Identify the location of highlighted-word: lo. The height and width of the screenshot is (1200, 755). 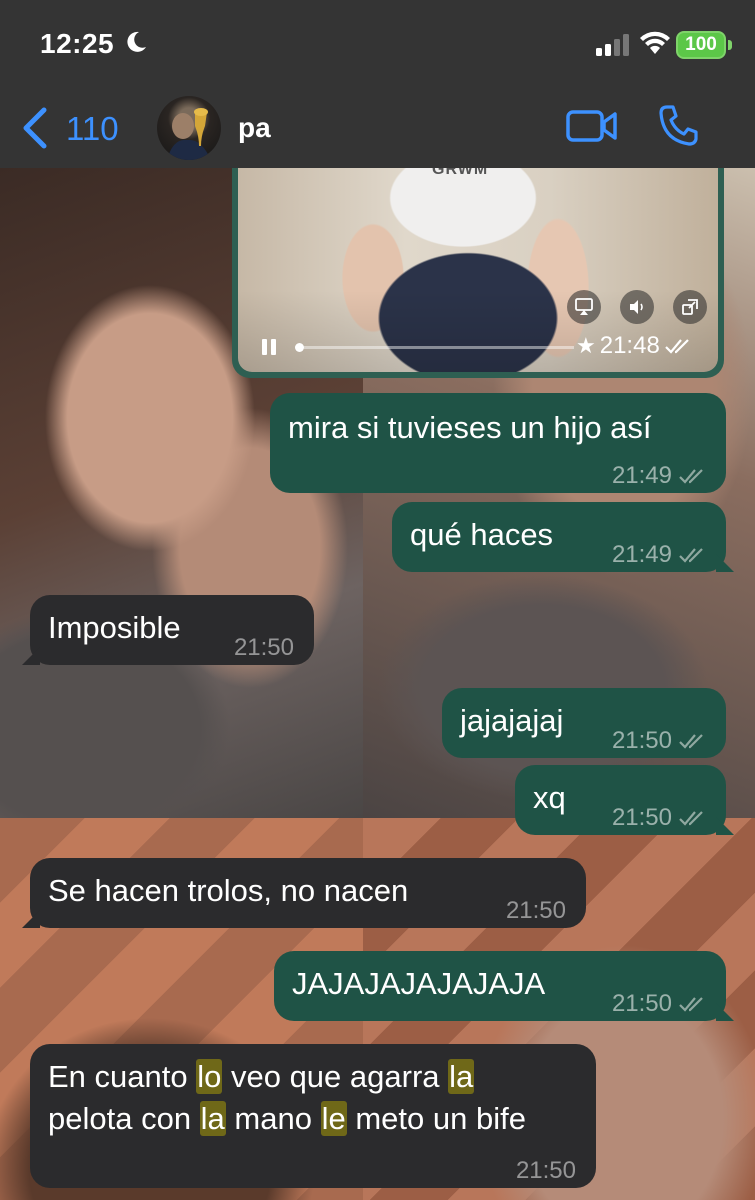
(209, 1076).